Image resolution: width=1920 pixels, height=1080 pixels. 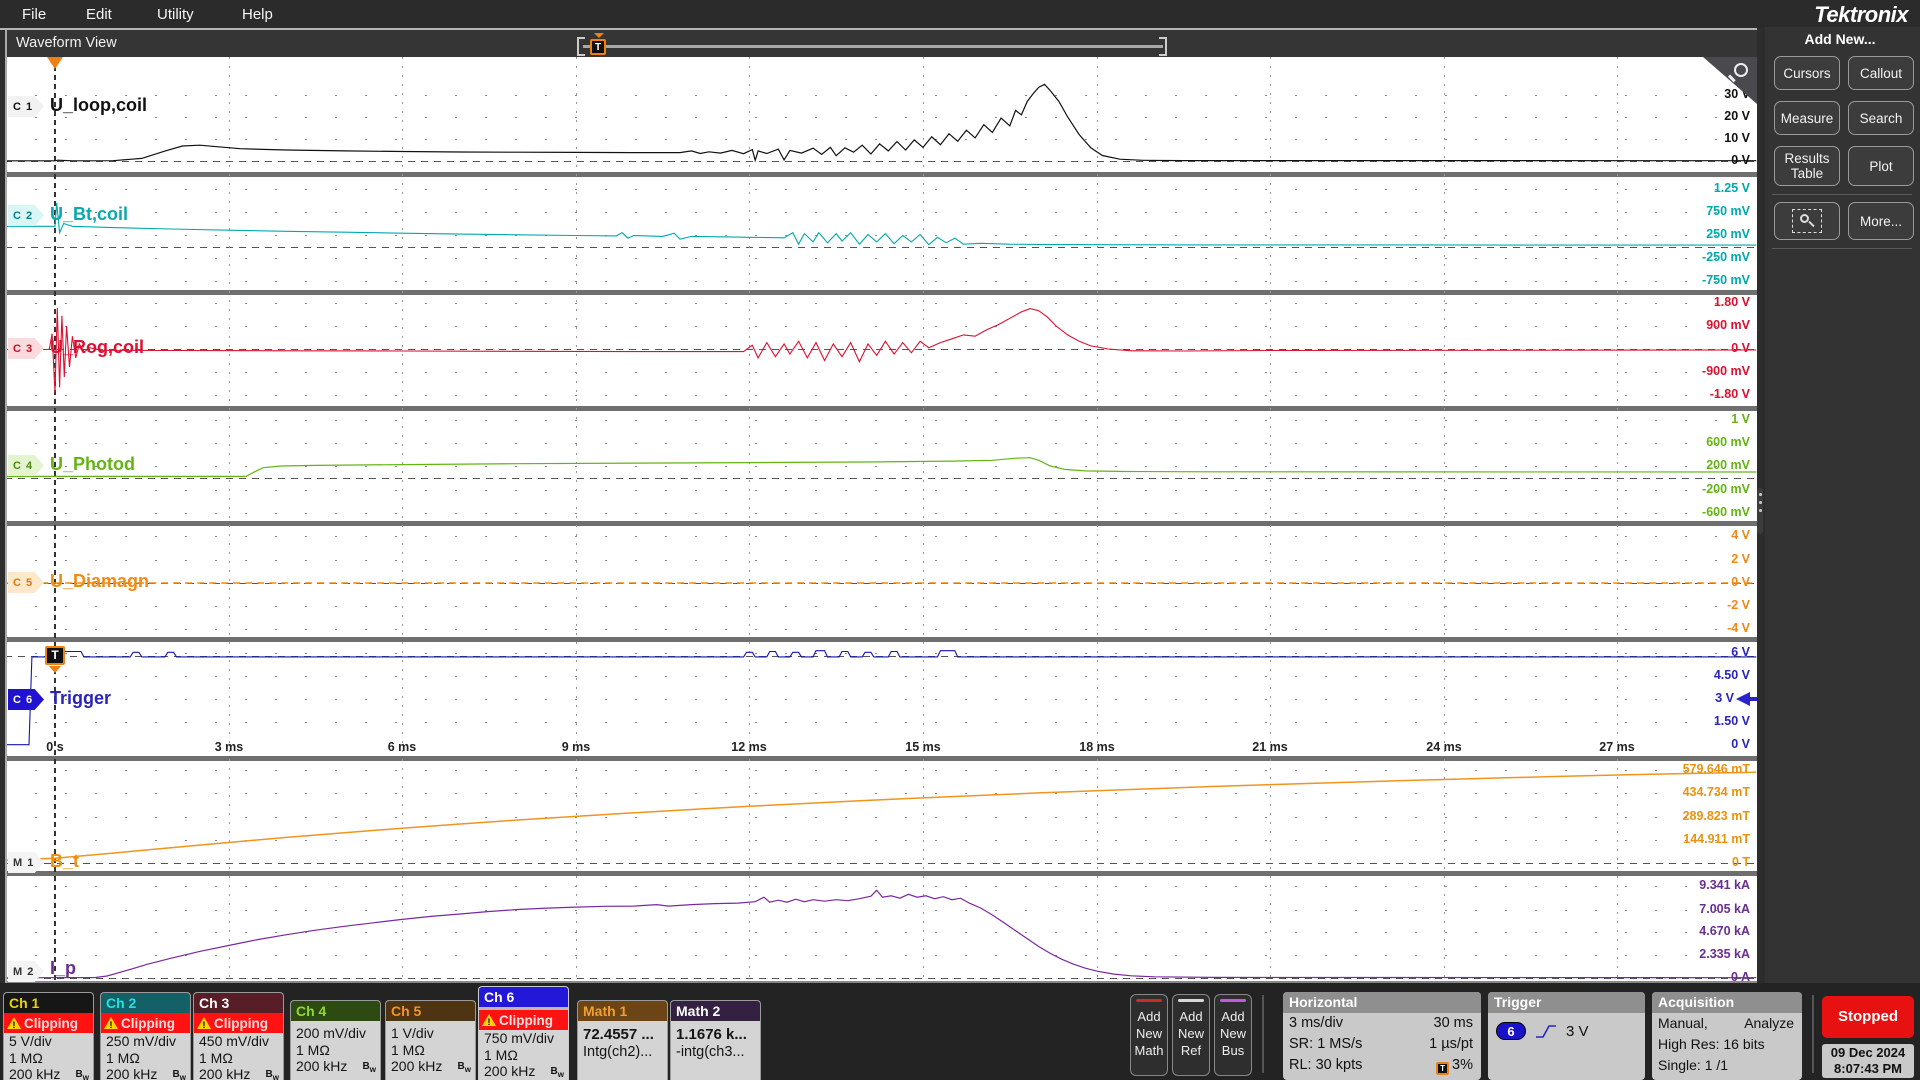 I want to click on cursors-button: Cursors, so click(x=1807, y=73).